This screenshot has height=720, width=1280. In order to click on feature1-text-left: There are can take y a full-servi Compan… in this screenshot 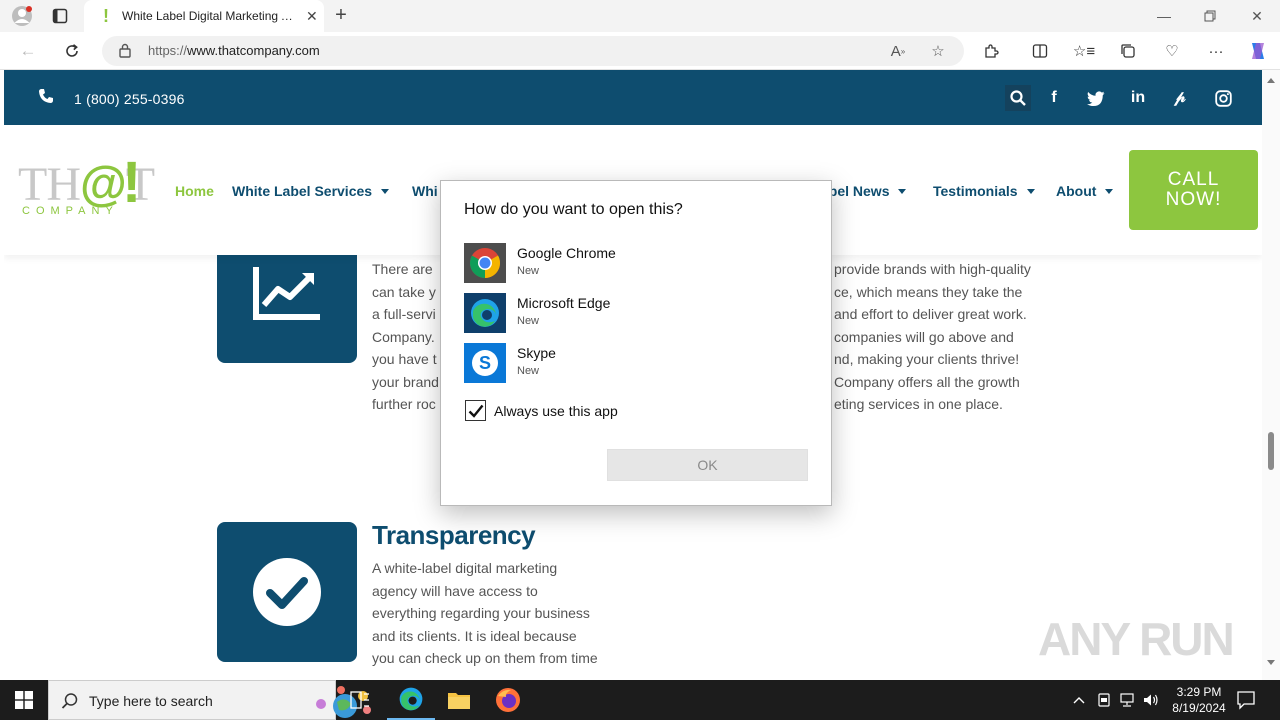, I will do `click(405, 336)`.